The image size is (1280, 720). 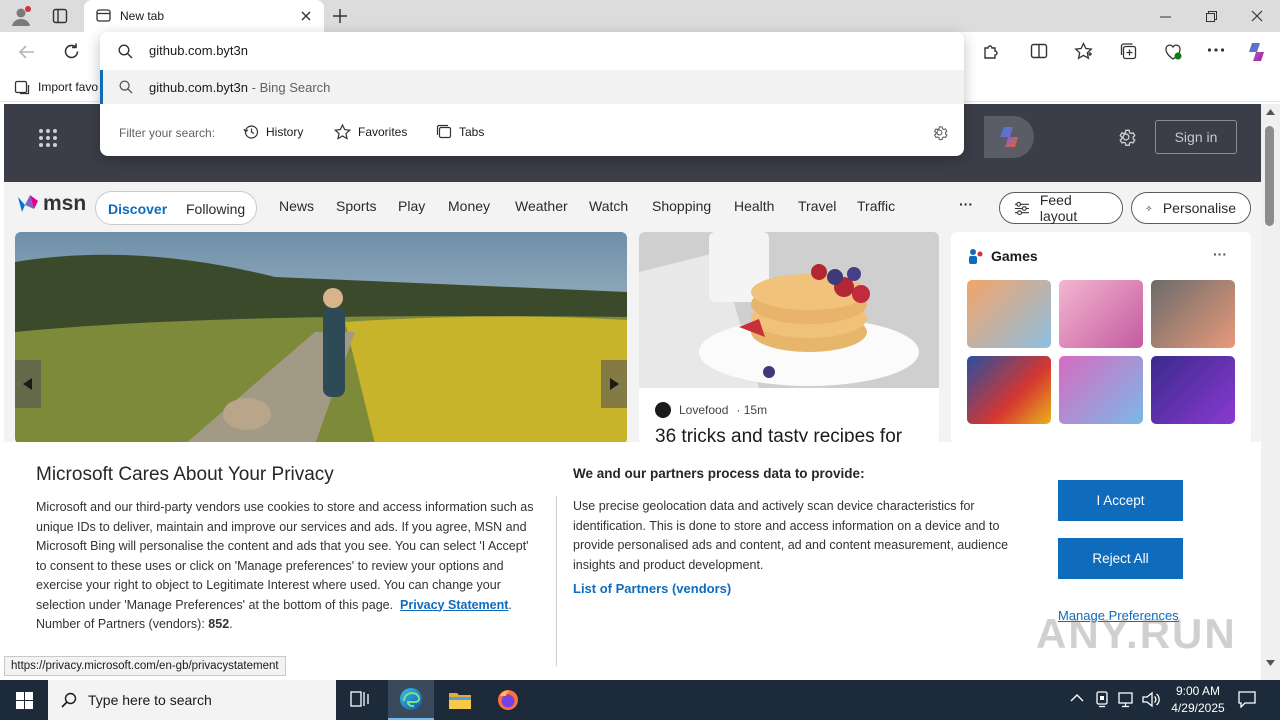 I want to click on feed-layout-button: Feed layout, so click(x=1061, y=208).